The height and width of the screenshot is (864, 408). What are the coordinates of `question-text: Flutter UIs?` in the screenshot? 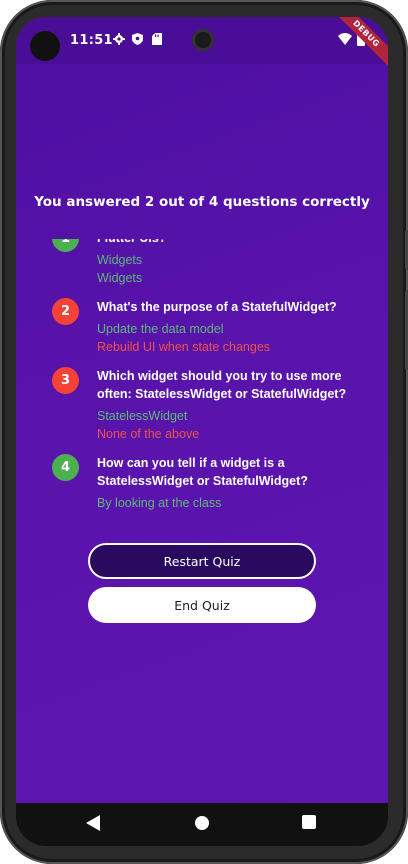 It's located at (235, 243).